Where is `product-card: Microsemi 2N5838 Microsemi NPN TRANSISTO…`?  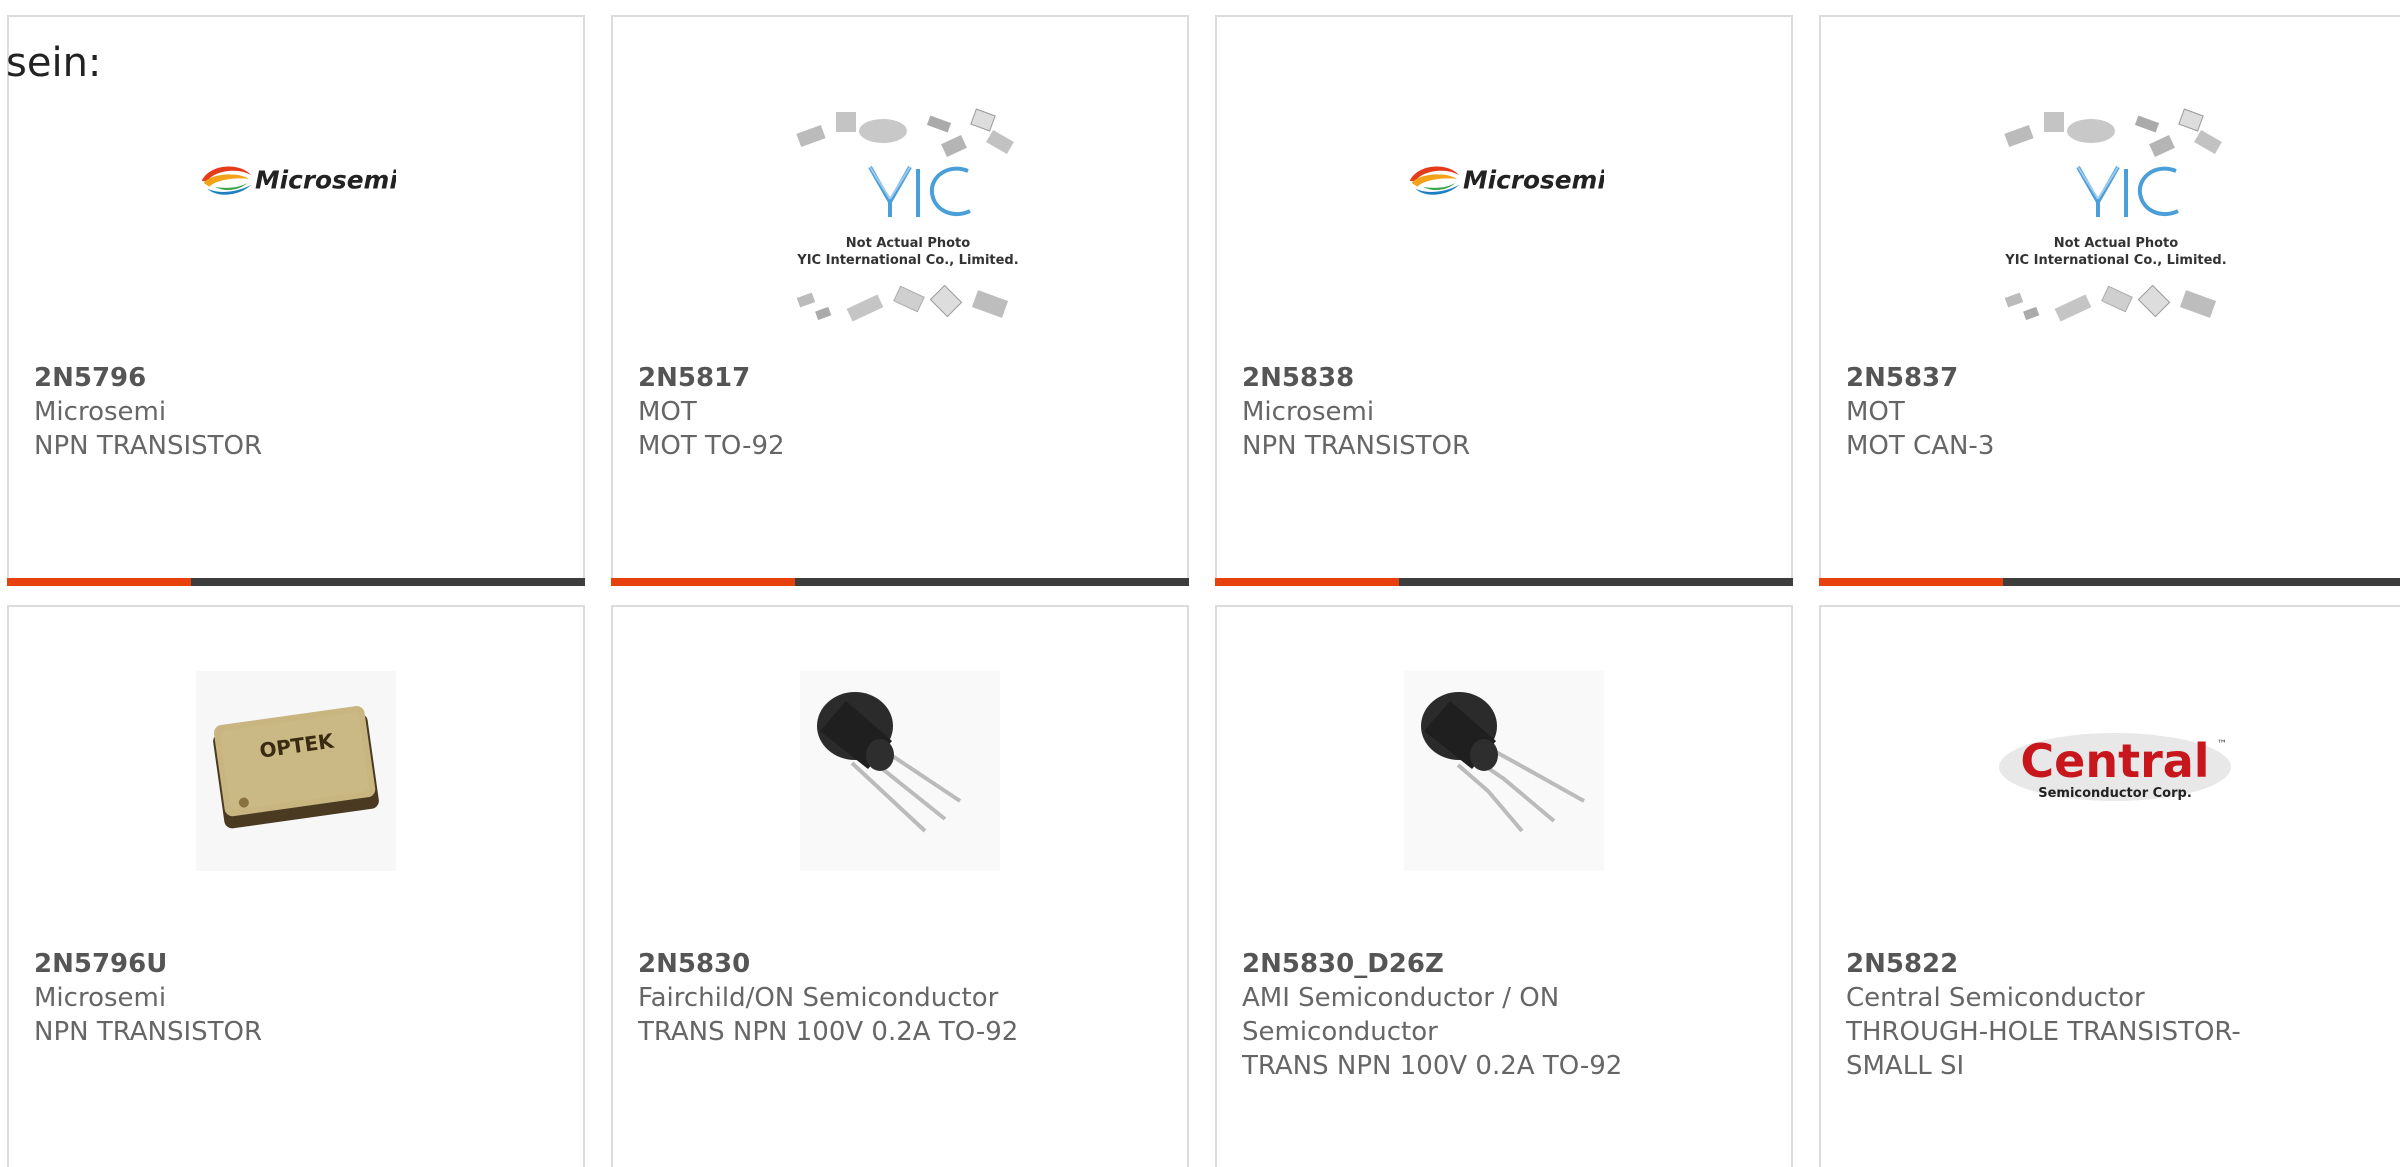
product-card: Microsemi 2N5838 Microsemi NPN TRANSISTO… is located at coordinates (1504, 300).